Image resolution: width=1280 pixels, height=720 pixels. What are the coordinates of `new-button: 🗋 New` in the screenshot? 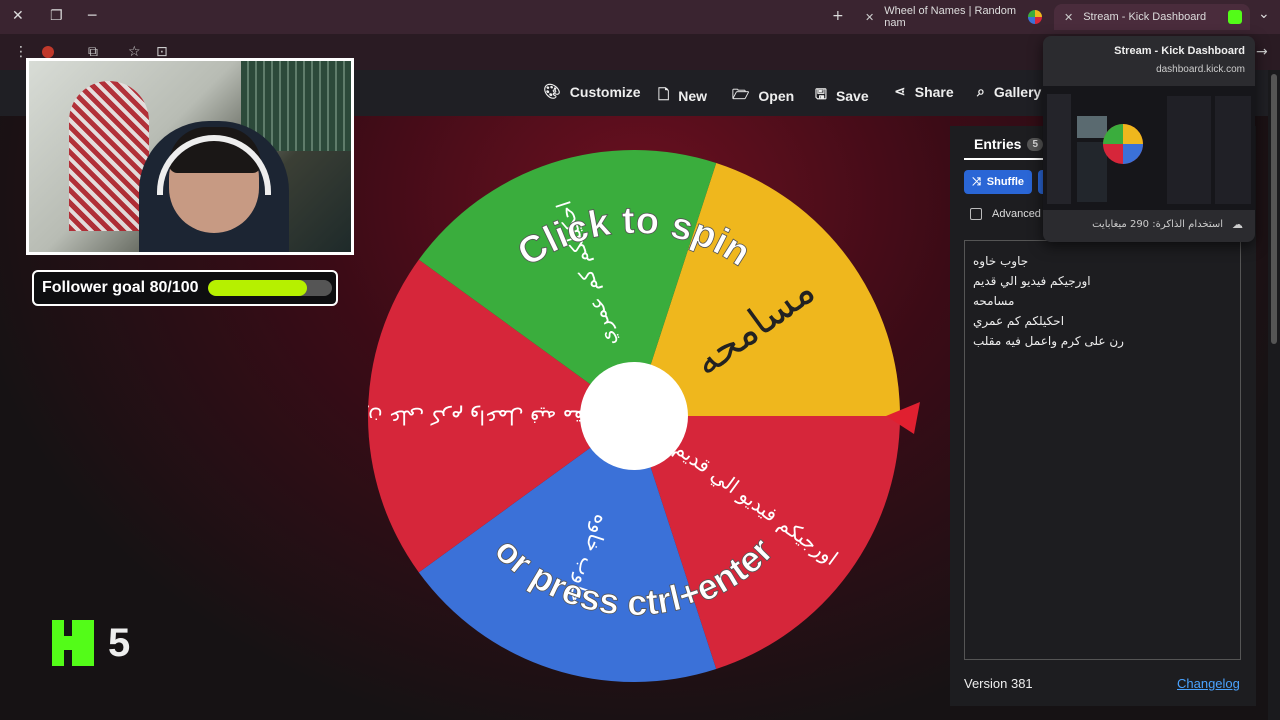 It's located at (682, 96).